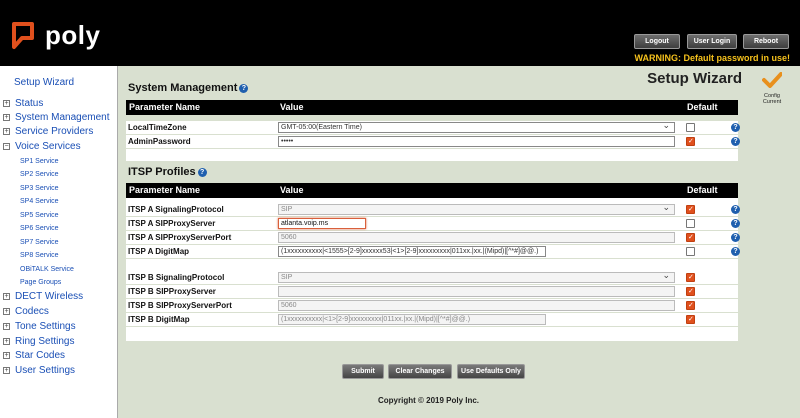  I want to click on table-row: ITSP B SIPProxyServerPort 5060, so click(432, 305).